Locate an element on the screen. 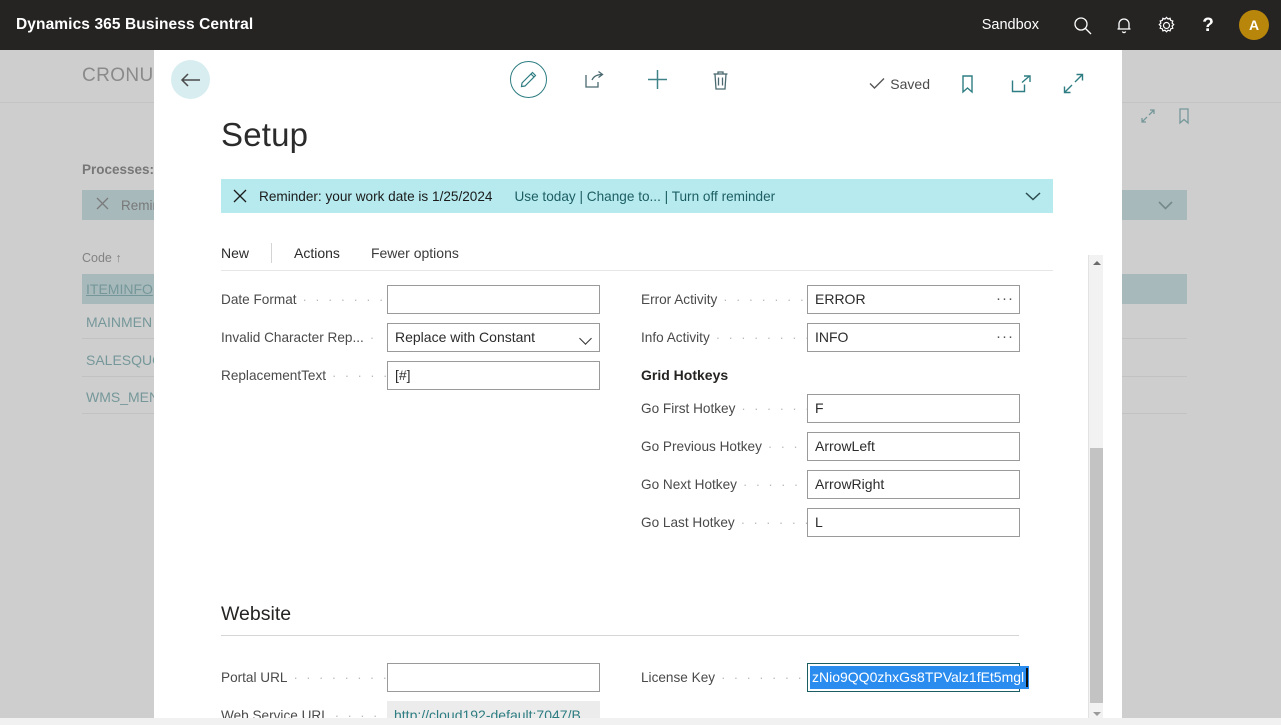  app-title: Dynamics 365 Business Central is located at coordinates (135, 24).